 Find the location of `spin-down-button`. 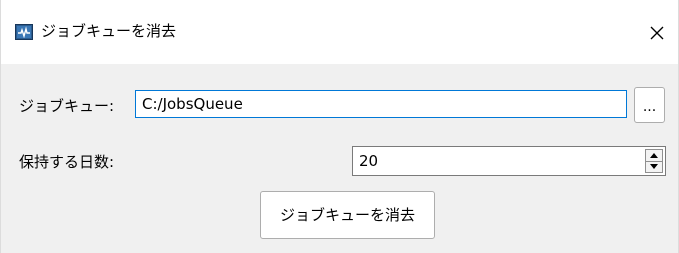

spin-down-button is located at coordinates (654, 167).